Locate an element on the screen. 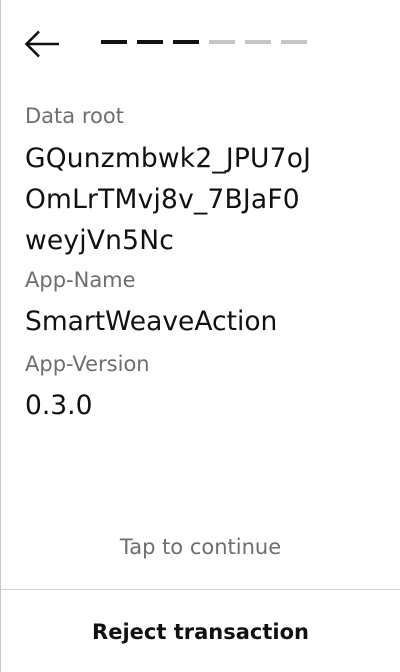 The height and width of the screenshot is (672, 400). footer-divider is located at coordinates (200, 589).